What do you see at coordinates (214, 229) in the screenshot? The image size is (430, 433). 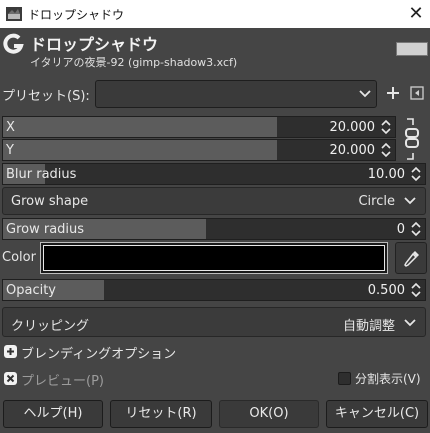 I see `grow-radius-slider: Grow radius 0` at bounding box center [214, 229].